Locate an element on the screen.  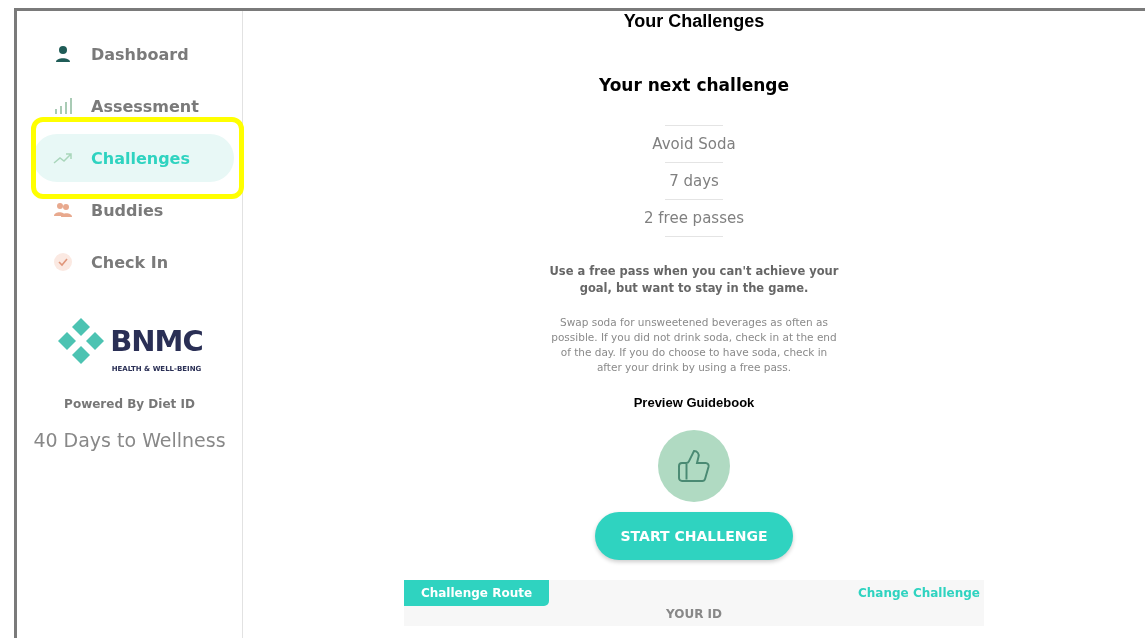
challenge-detail: 7 days is located at coordinates (694, 181).